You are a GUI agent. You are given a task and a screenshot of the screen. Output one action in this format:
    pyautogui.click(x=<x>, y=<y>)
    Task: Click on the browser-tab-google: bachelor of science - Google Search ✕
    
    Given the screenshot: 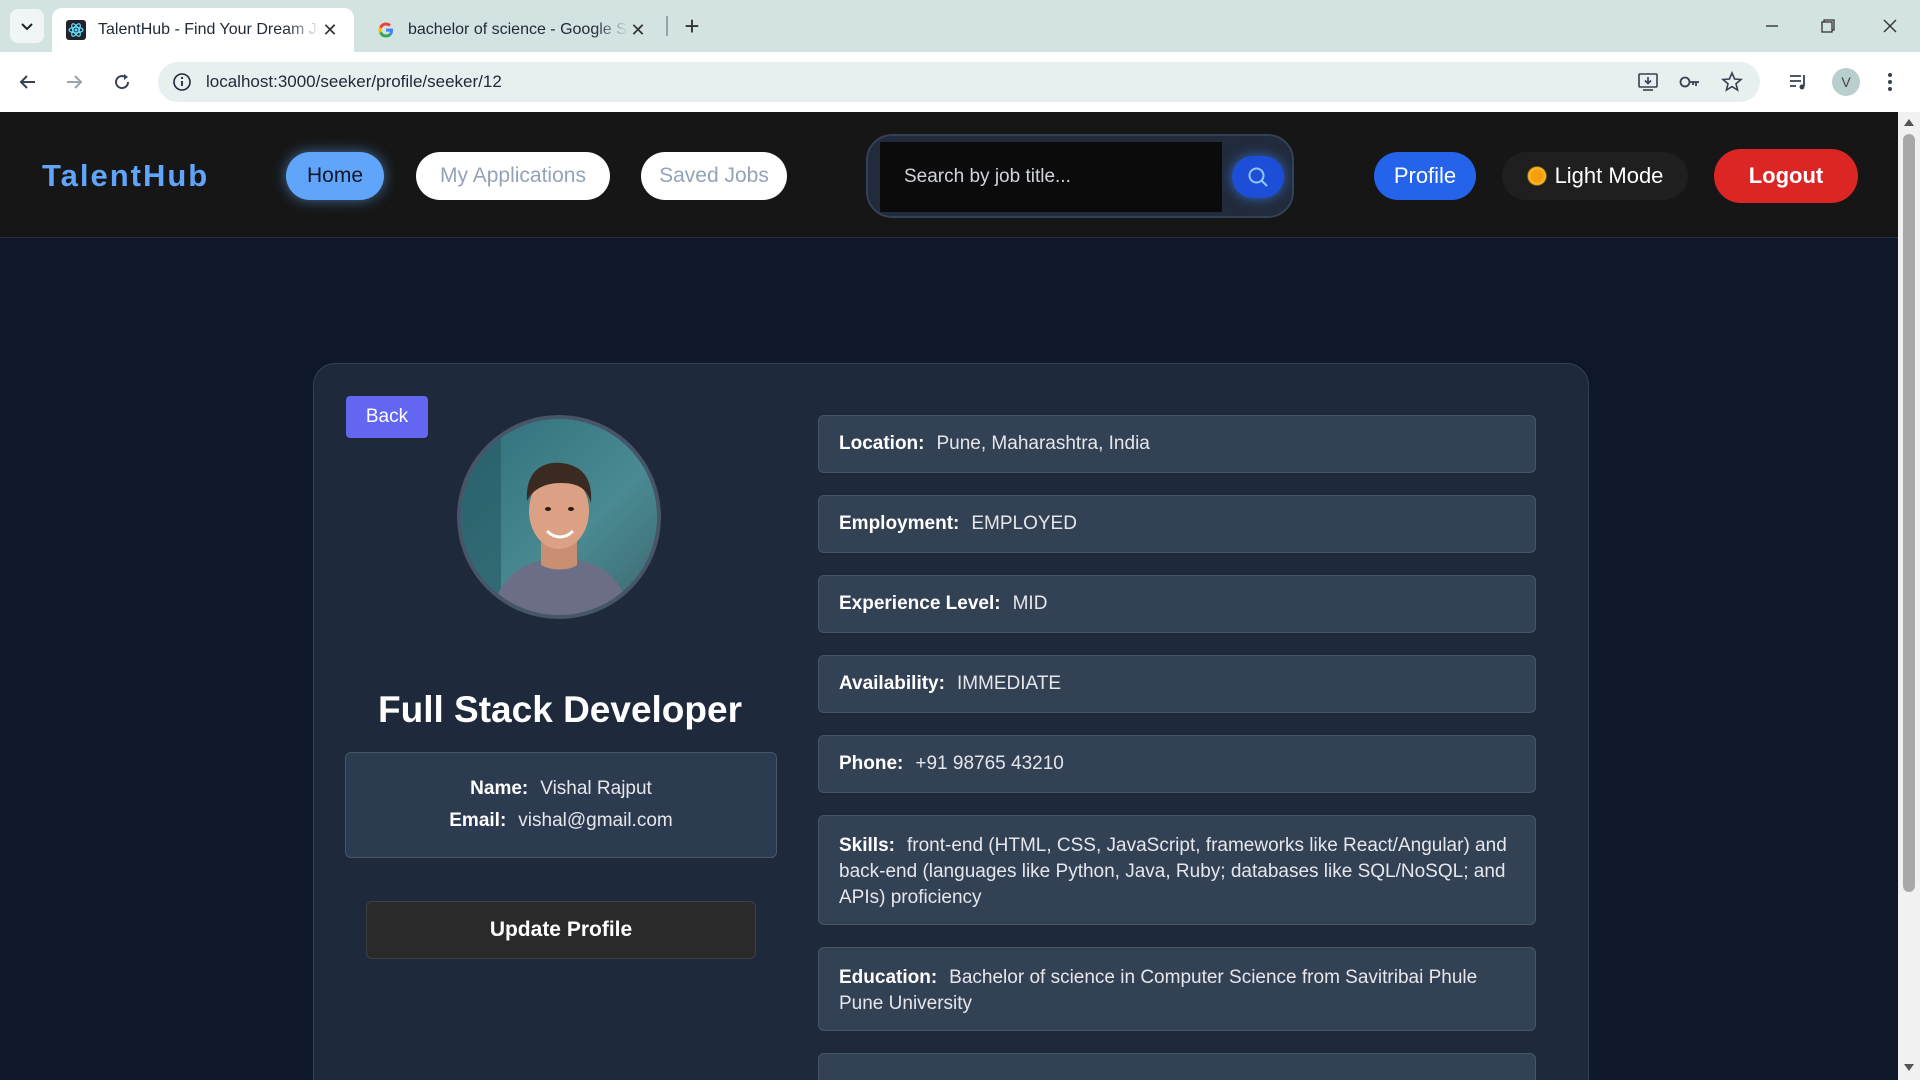 What is the action you would take?
    pyautogui.click(x=512, y=30)
    